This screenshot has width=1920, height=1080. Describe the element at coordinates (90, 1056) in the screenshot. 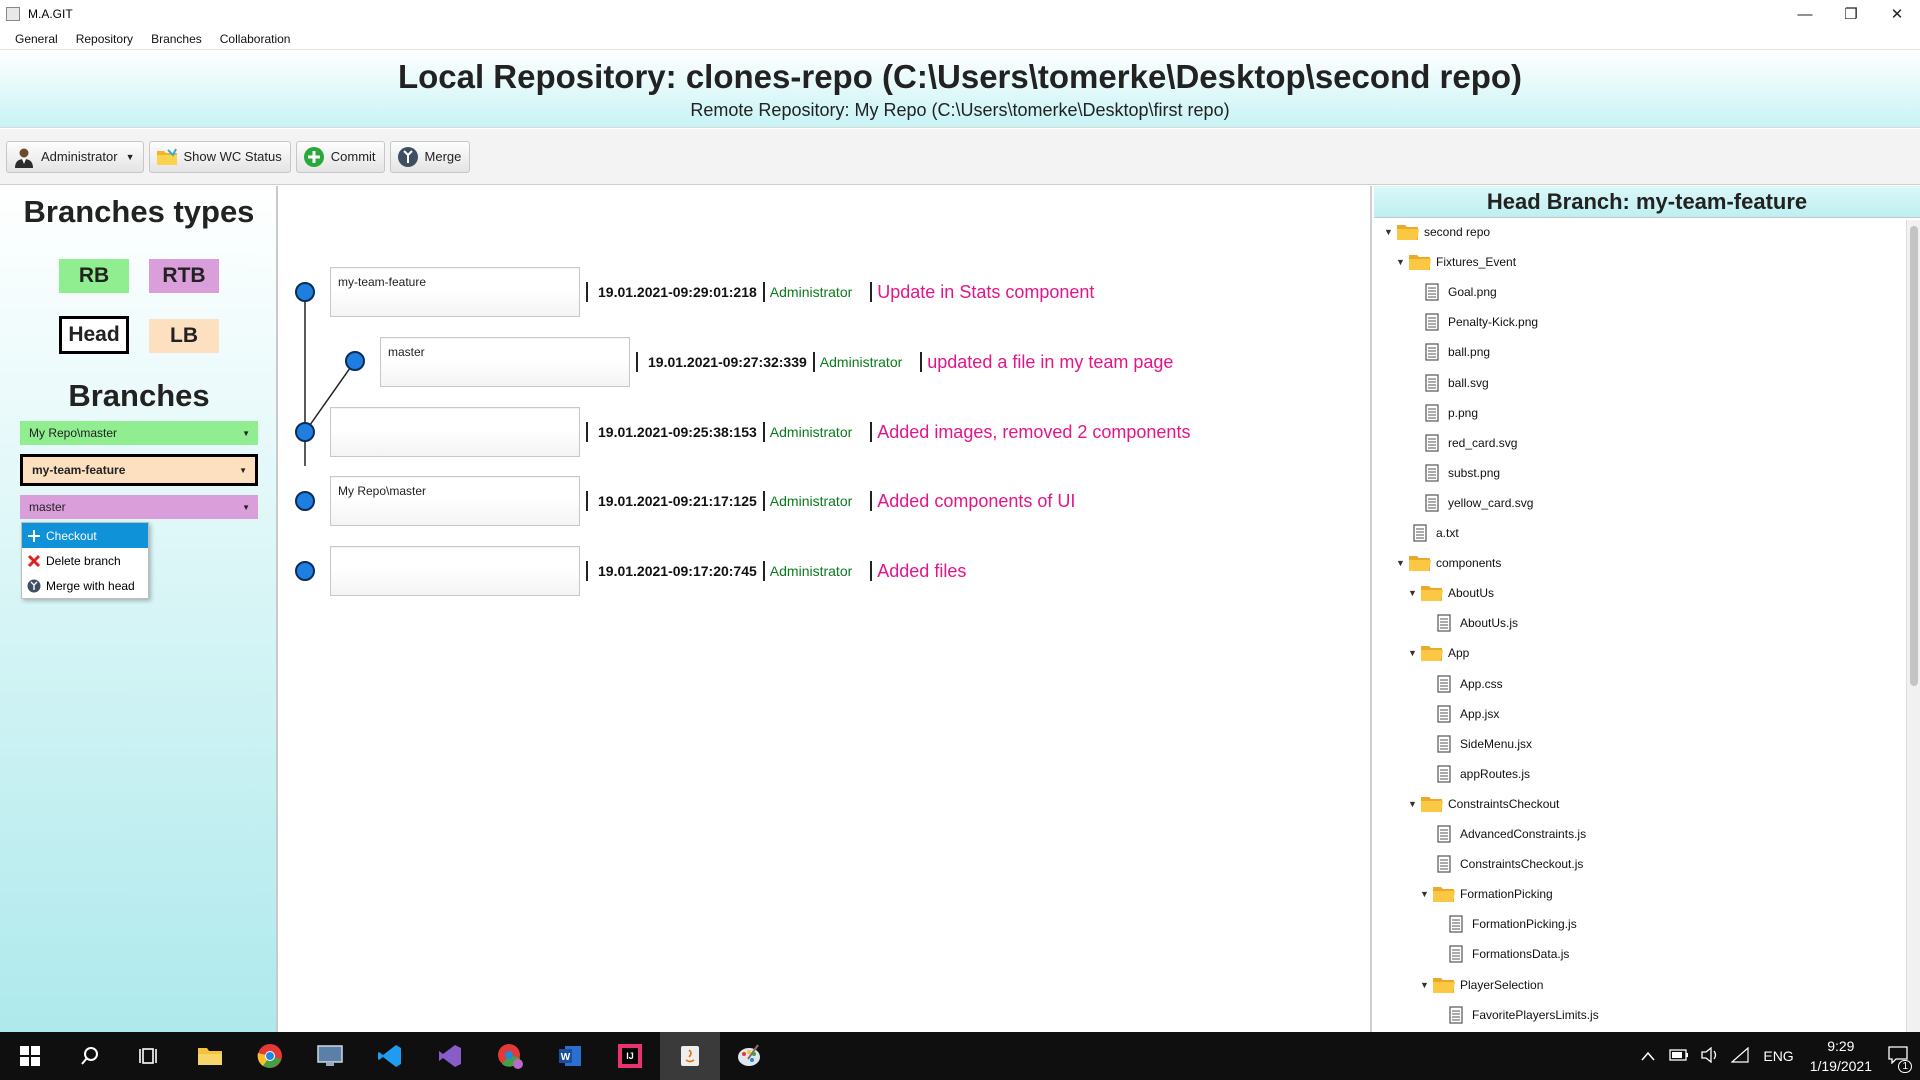

I see `search-icon` at that location.